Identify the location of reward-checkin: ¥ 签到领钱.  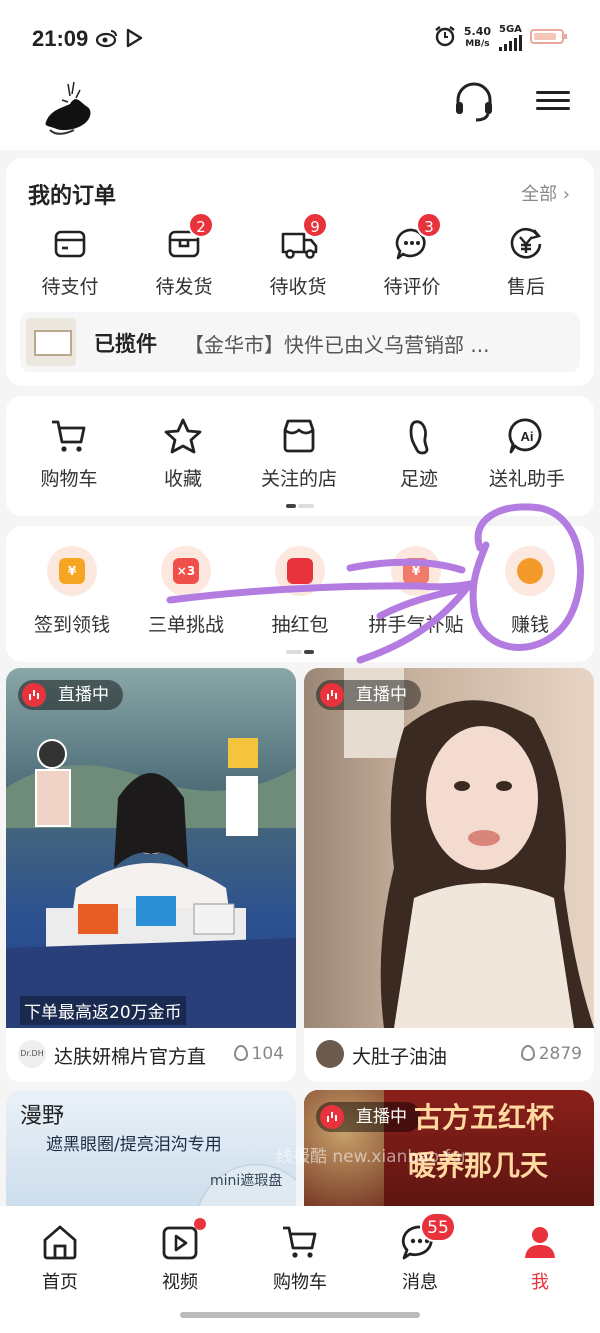
(72, 591).